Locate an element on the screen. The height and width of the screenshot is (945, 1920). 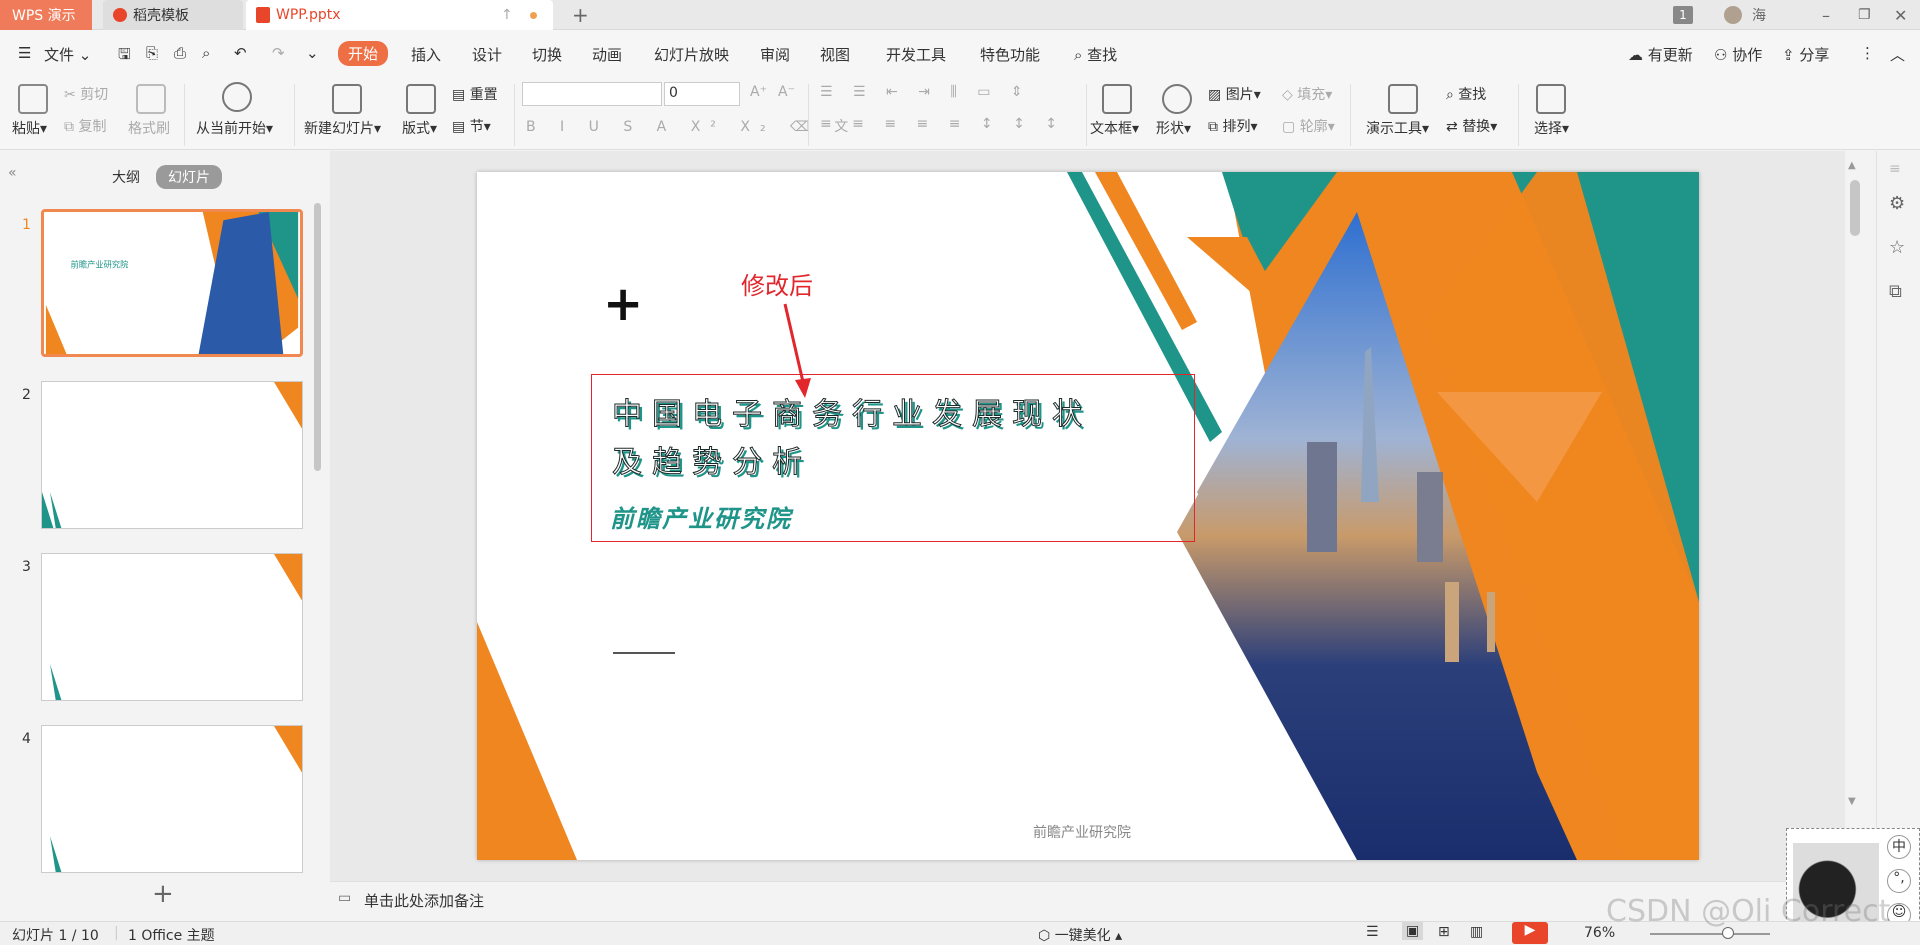
save-icon: 🖫 is located at coordinates (124, 56).